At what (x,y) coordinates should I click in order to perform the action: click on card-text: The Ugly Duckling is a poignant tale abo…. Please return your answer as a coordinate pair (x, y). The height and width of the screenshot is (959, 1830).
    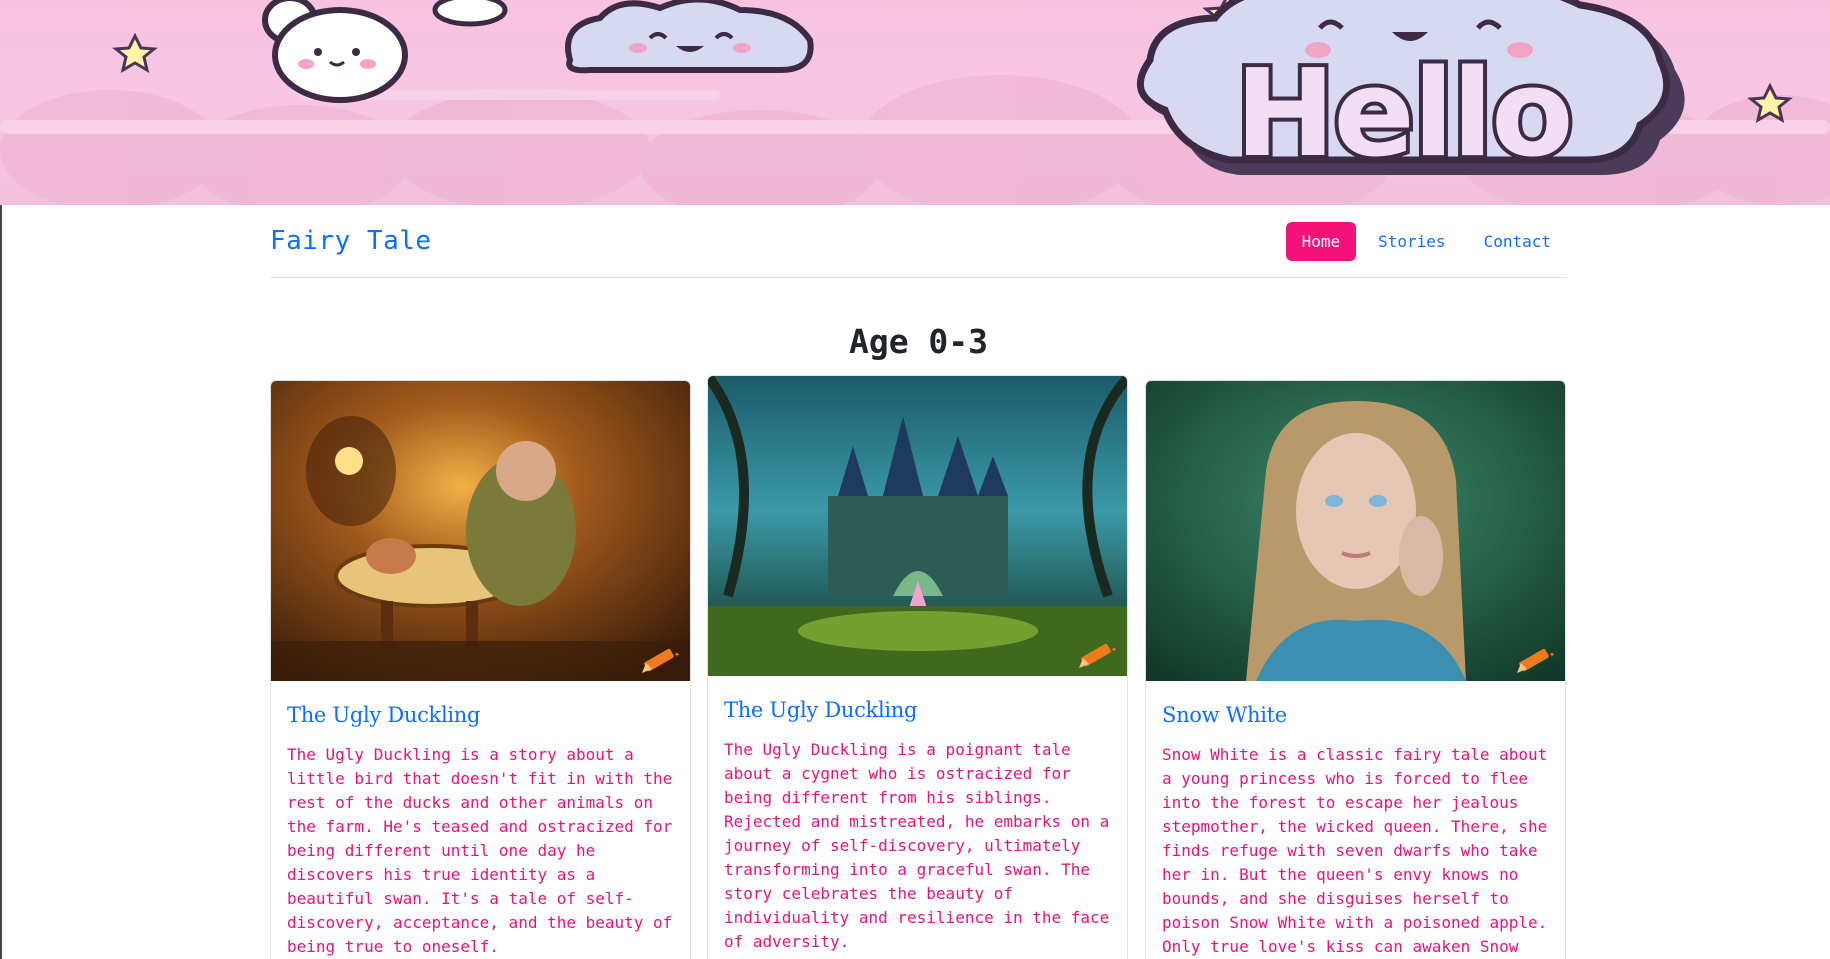
    Looking at the image, I should click on (917, 845).